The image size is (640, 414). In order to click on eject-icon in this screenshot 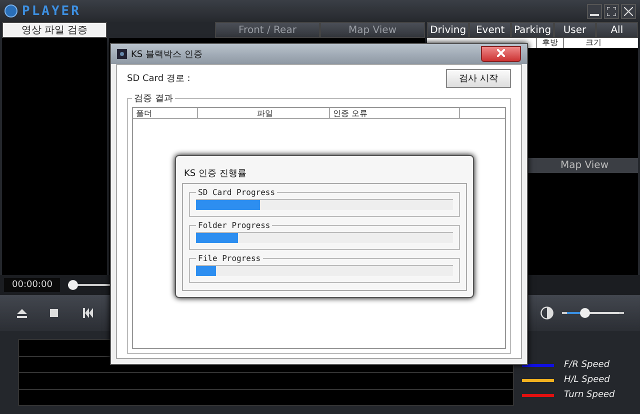, I will do `click(22, 313)`.